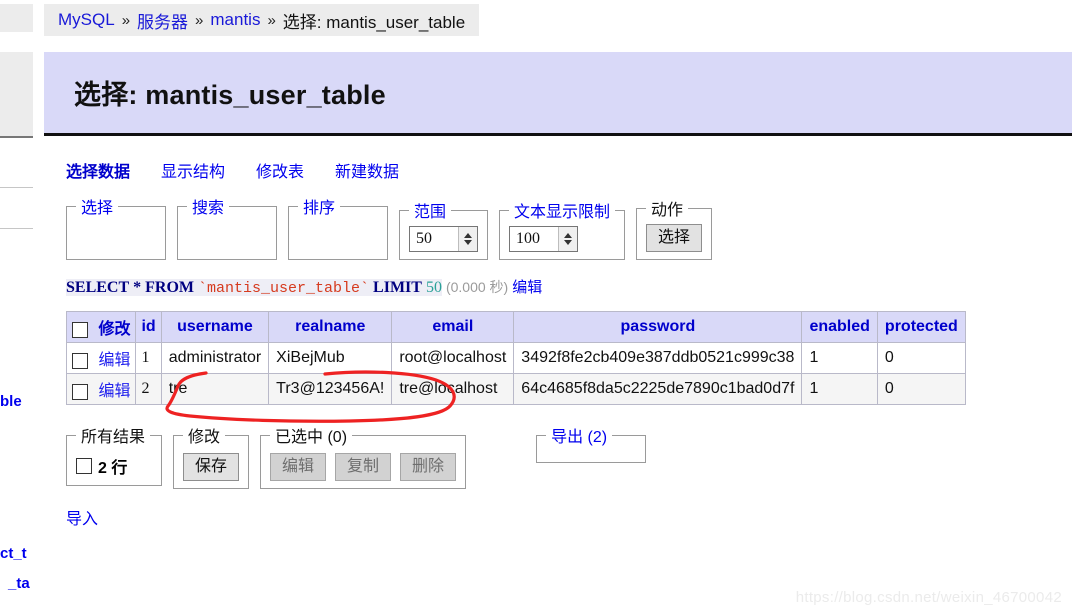 The image size is (1072, 614). Describe the element at coordinates (433, 287) in the screenshot. I see `sql-limit-value: 50` at that location.